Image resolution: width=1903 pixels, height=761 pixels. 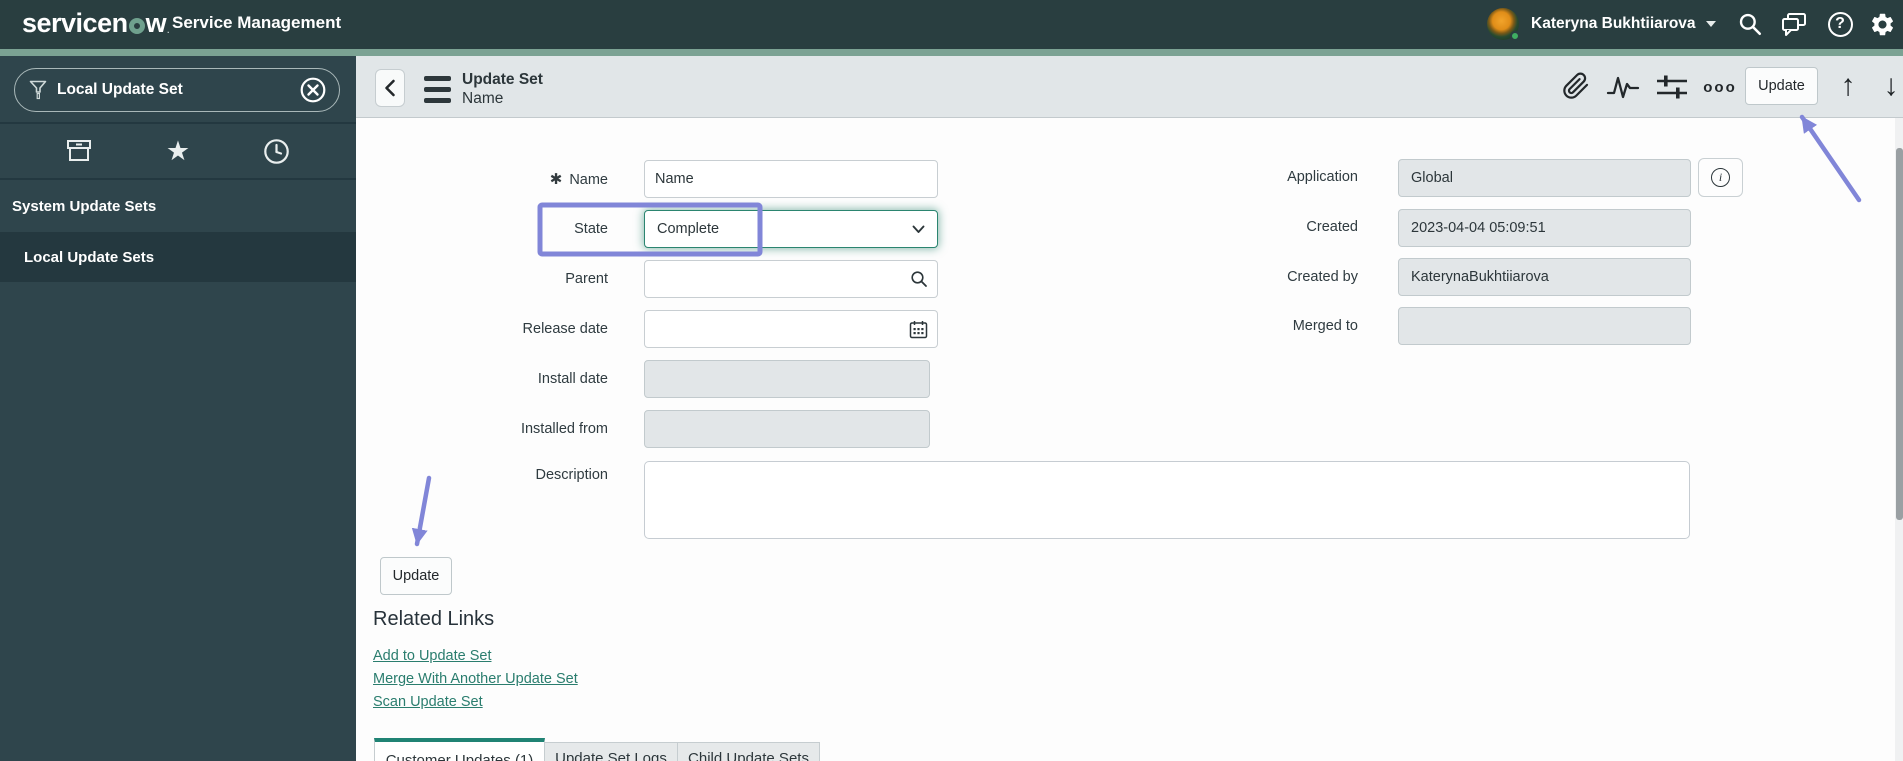 I want to click on application-field: Global, so click(x=1544, y=178).